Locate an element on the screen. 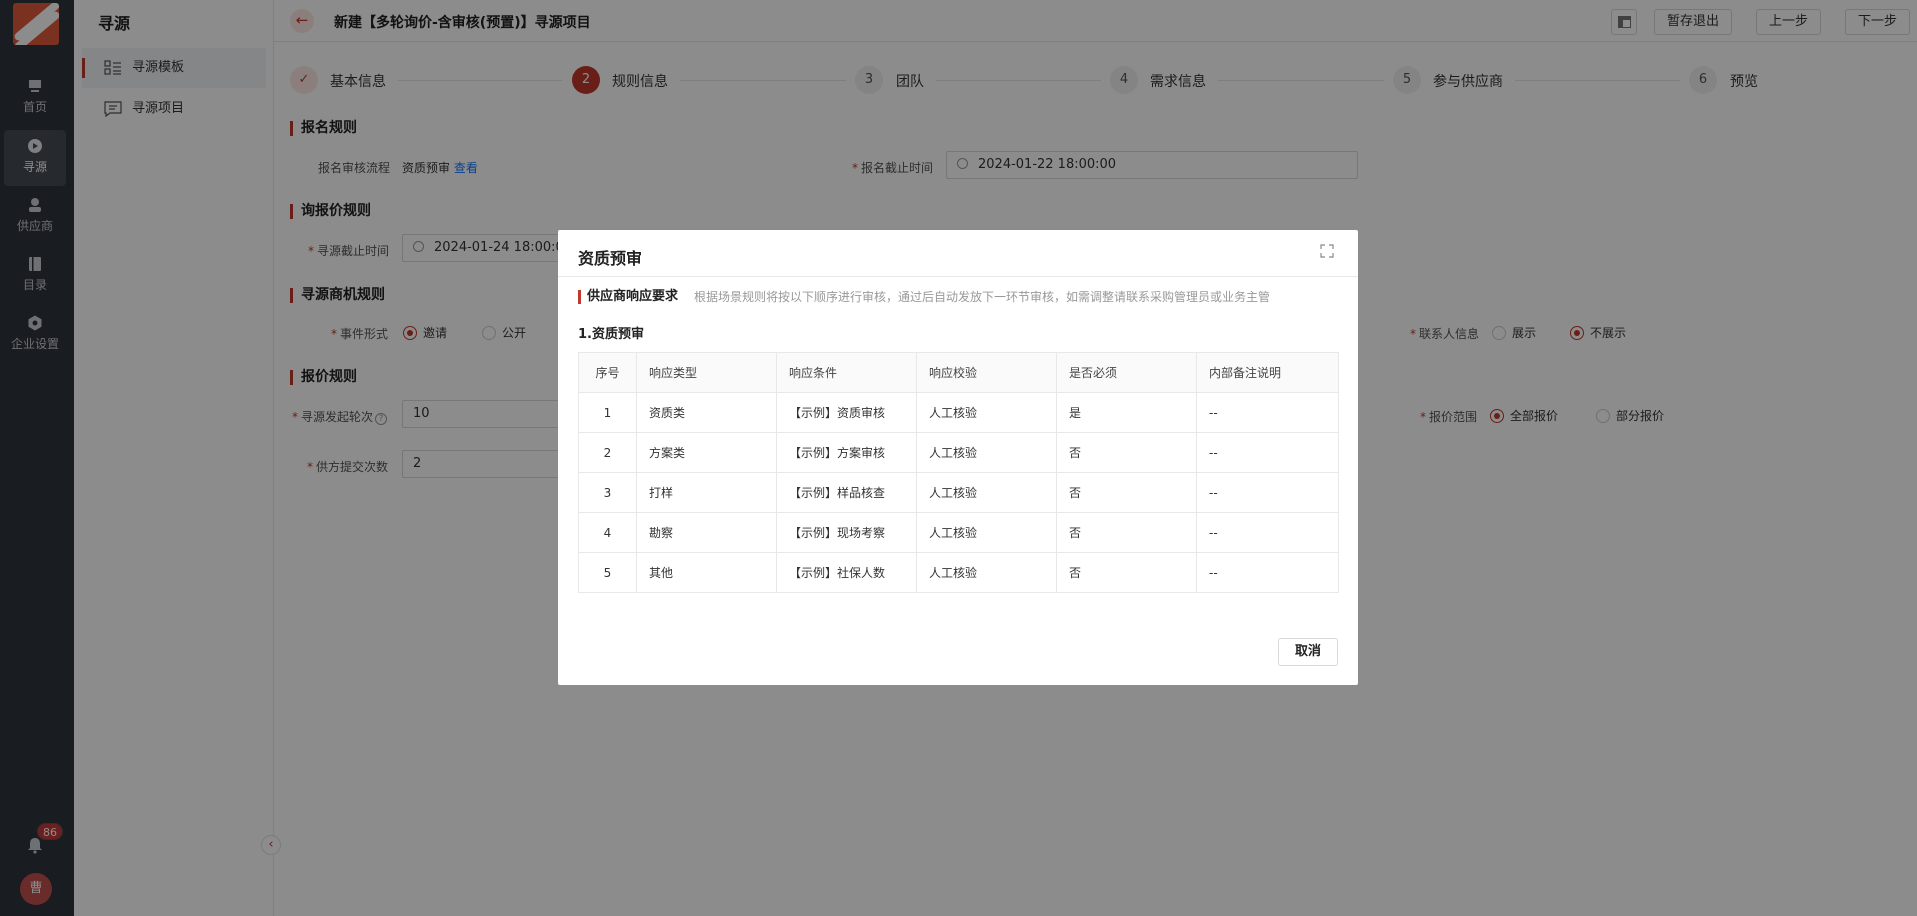 The height and width of the screenshot is (916, 1917). table-cell: 【示例】社保人数 is located at coordinates (846, 572).